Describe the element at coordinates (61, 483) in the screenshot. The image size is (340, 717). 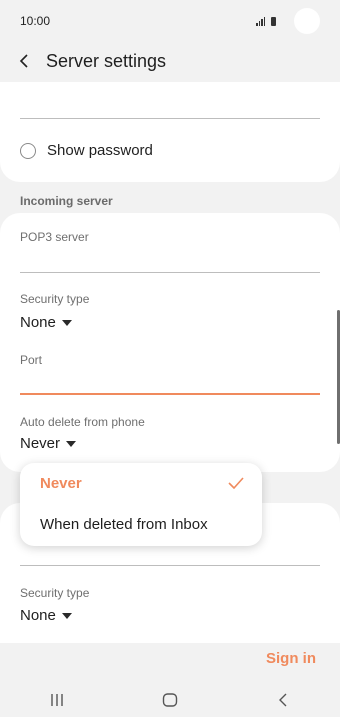
I see `dropdown-option-never: Never` at that location.